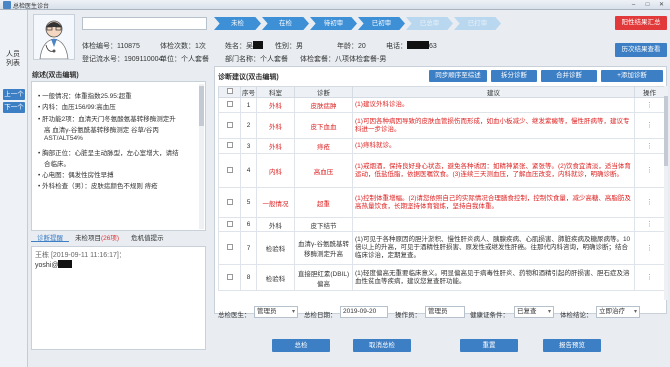 The height and width of the screenshot is (367, 670). Describe the element at coordinates (493, 92) in the screenshot. I see `col-advice: 建议` at that location.